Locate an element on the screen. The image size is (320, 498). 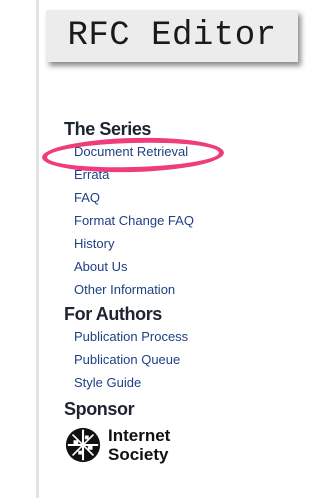
link-format-change-faq: Format Change FAQ is located at coordinates (184, 220).